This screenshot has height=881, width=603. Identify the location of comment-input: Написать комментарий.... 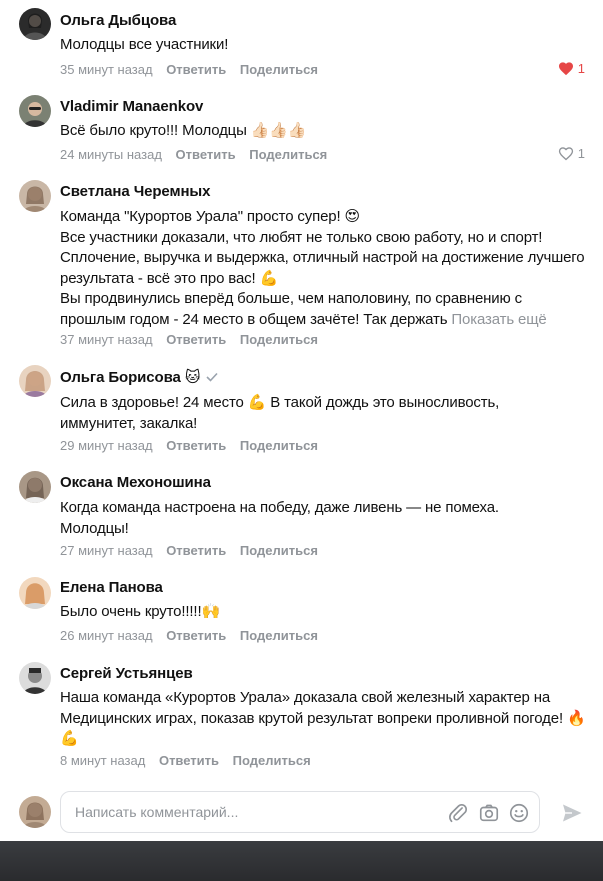
(300, 812).